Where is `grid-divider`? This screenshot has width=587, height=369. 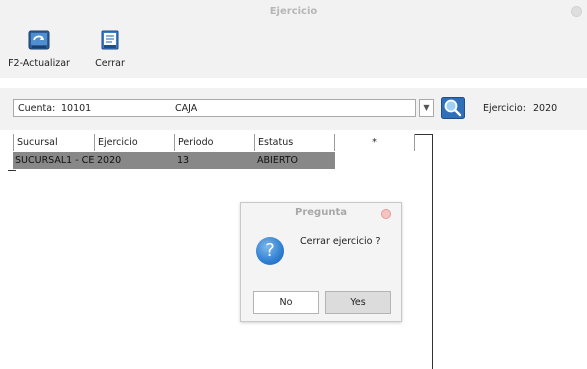 grid-divider is located at coordinates (12, 170).